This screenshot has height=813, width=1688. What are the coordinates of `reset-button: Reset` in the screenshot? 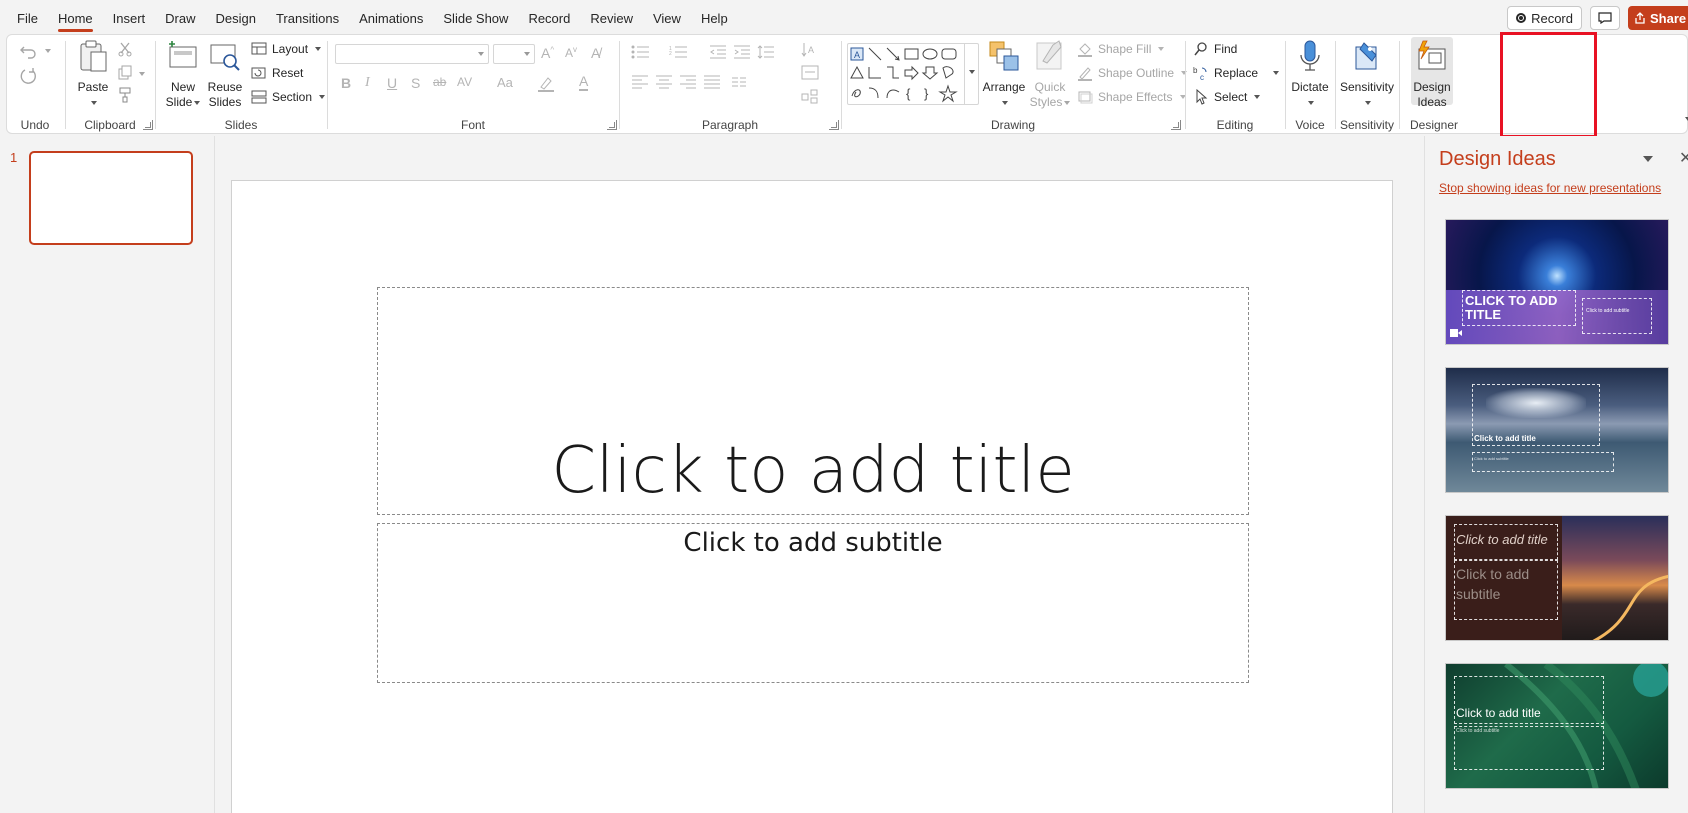 It's located at (277, 73).